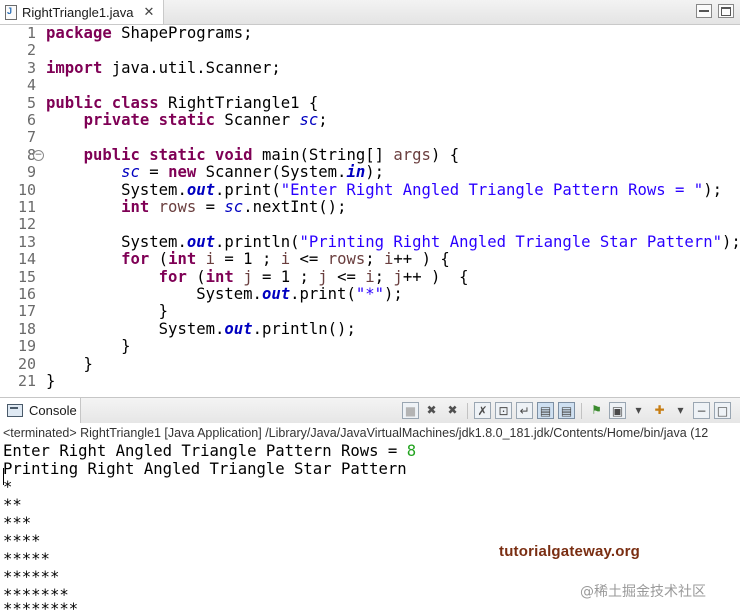  Describe the element at coordinates (102, 102) in the screenshot. I see `keyword: public class` at that location.